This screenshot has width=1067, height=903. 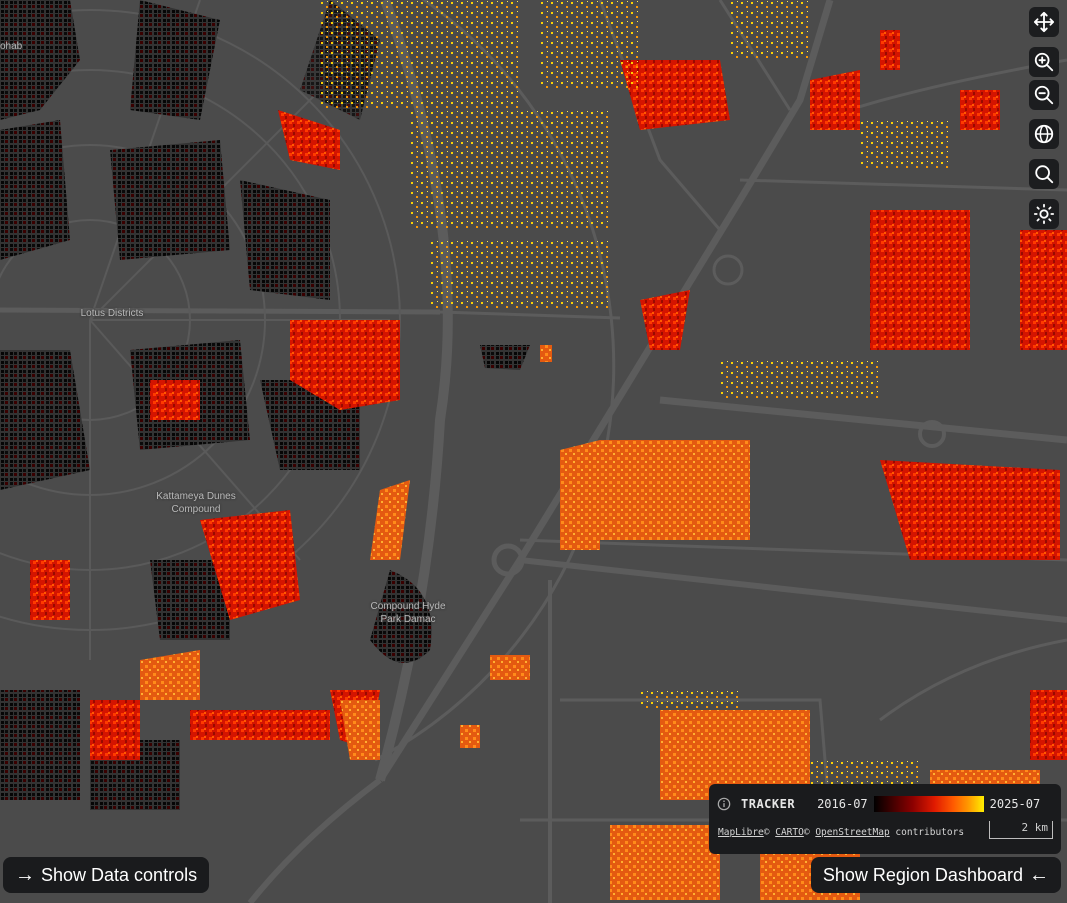 I want to click on show-region-dashboard-button: Show Region Dashboard ←, so click(x=935, y=875).